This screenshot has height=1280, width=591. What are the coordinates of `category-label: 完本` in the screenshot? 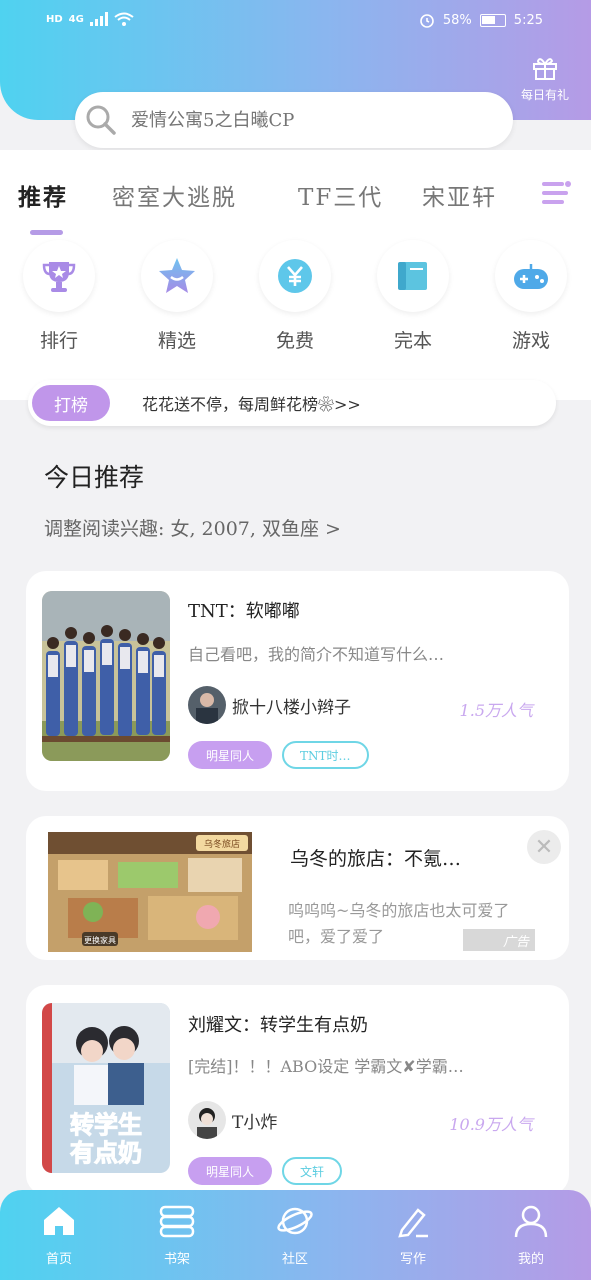 It's located at (412, 341).